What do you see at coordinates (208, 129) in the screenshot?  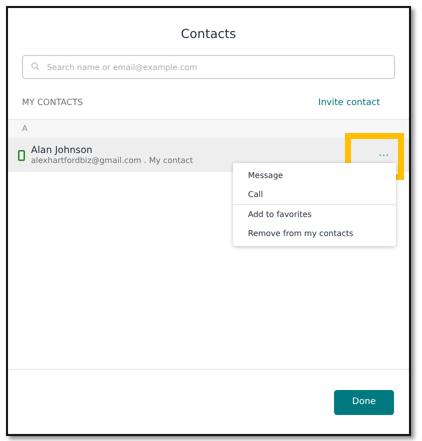 I see `letter-header: A` at bounding box center [208, 129].